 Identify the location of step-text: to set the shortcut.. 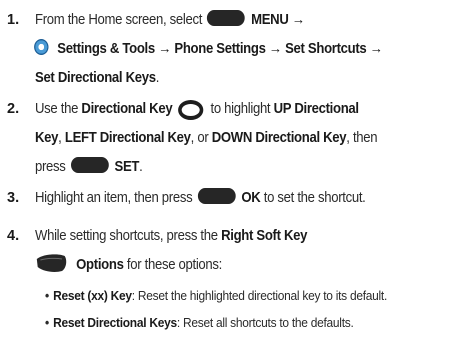
(314, 198).